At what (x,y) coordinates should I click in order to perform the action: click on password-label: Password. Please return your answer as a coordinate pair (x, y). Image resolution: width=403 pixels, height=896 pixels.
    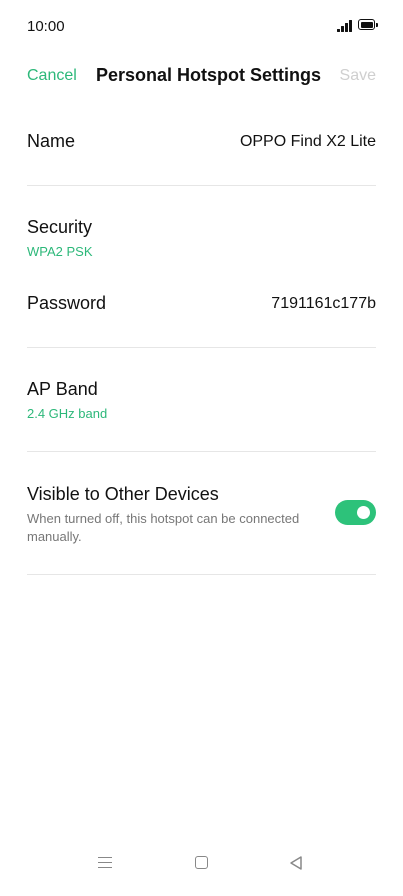
    Looking at the image, I should click on (67, 303).